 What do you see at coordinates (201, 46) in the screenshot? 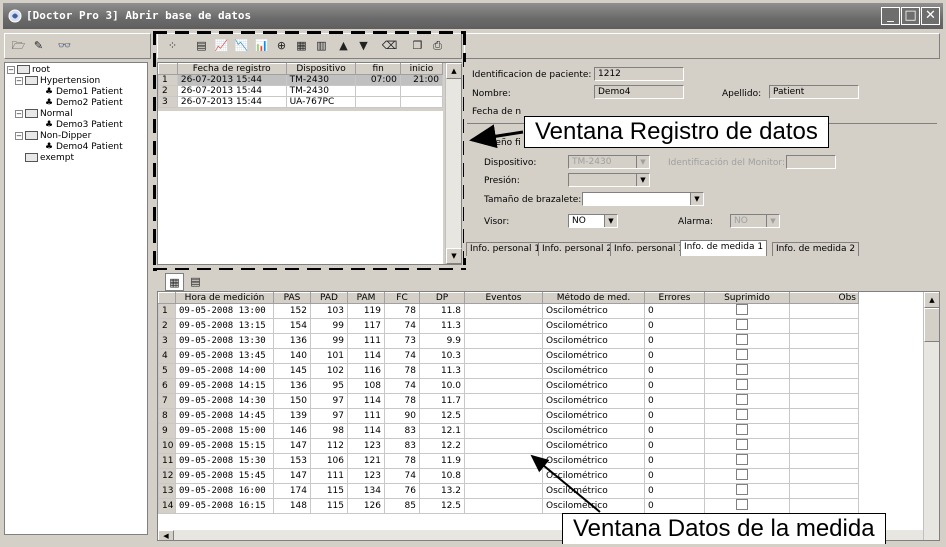
I see `list-button: ▤` at bounding box center [201, 46].